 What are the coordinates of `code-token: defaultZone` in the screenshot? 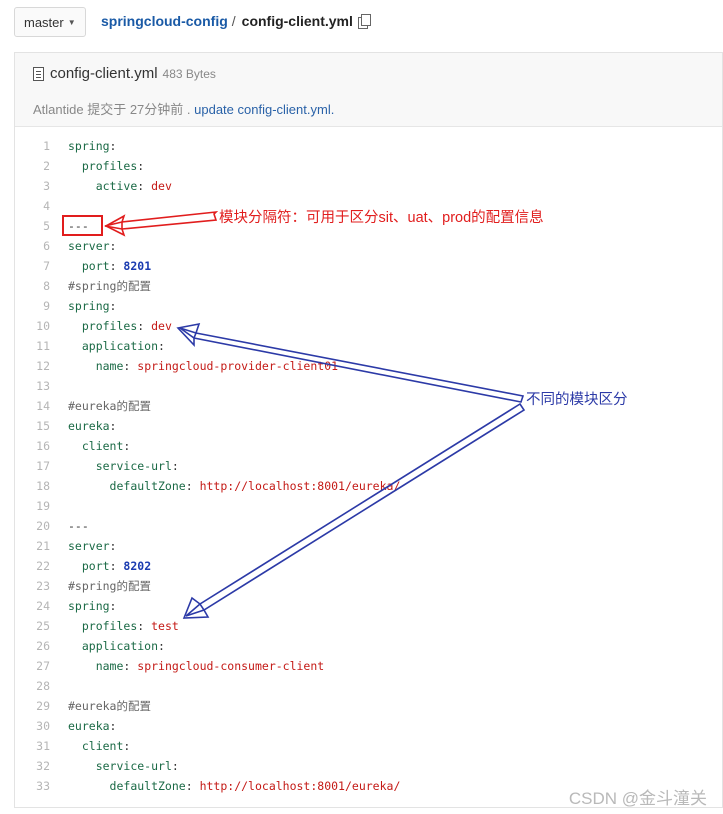 It's located at (147, 786).